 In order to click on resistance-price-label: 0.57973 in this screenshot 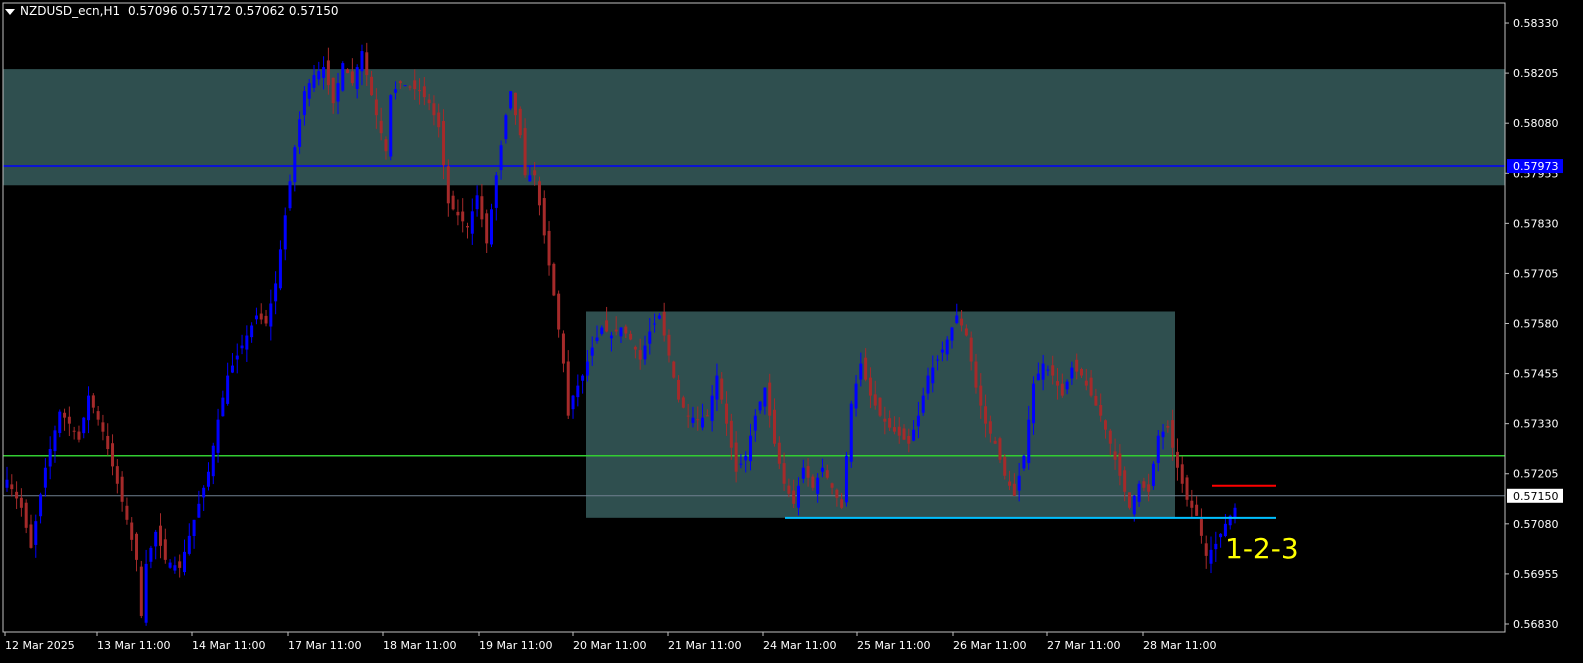, I will do `click(1536, 166)`.